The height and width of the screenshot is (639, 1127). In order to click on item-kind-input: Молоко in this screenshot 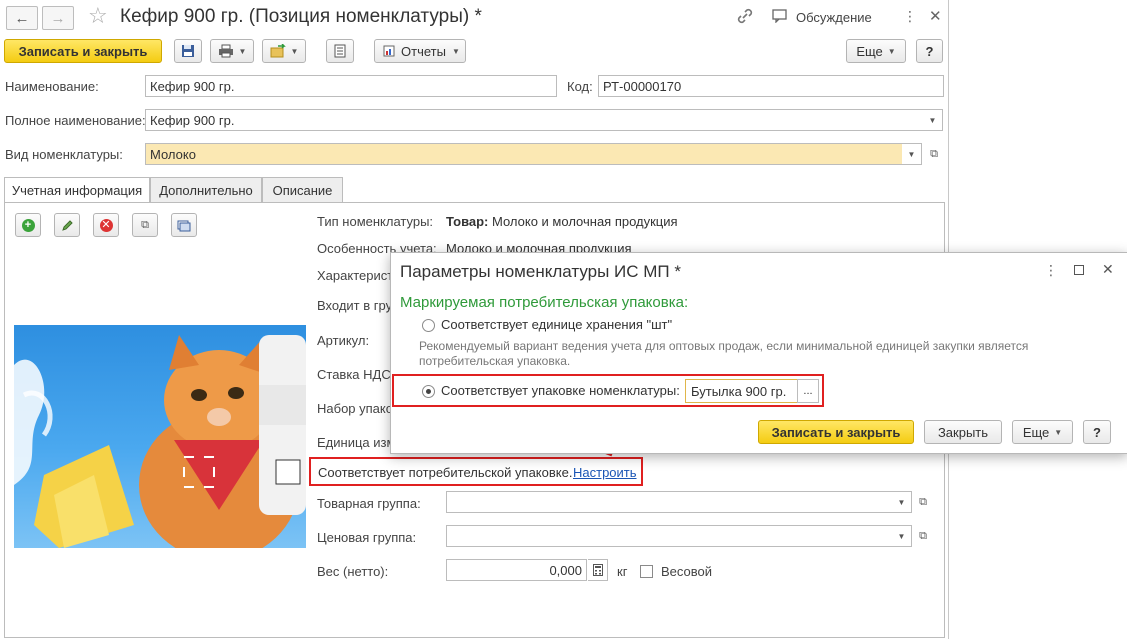, I will do `click(524, 154)`.